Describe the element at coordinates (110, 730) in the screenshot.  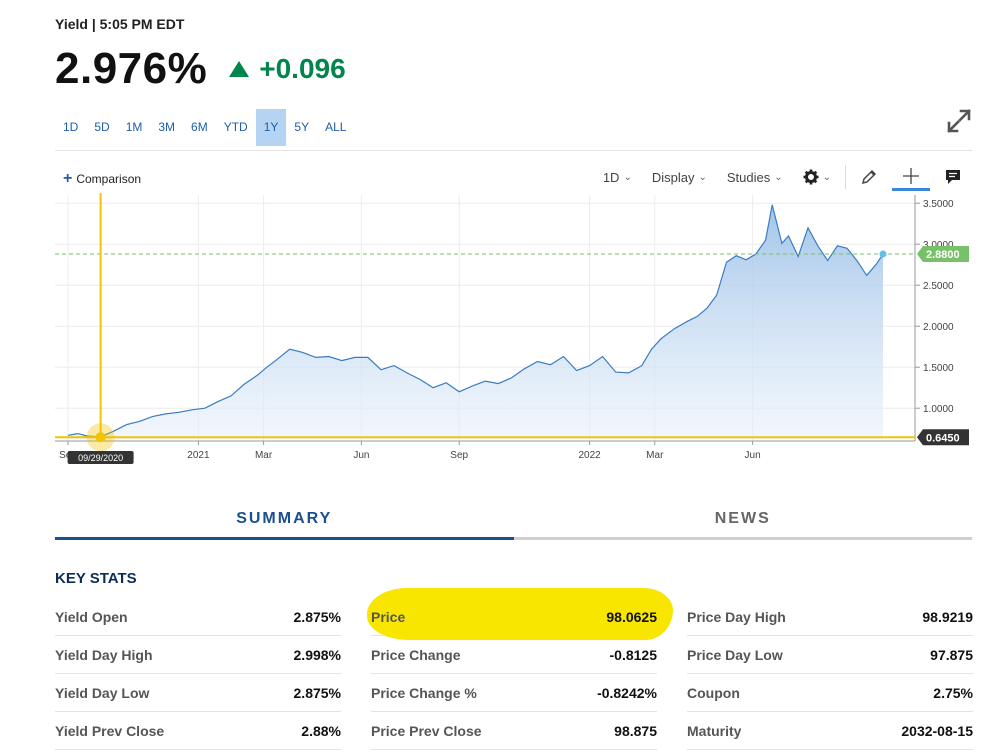
I see `stat-label: Yield Prev Close` at that location.